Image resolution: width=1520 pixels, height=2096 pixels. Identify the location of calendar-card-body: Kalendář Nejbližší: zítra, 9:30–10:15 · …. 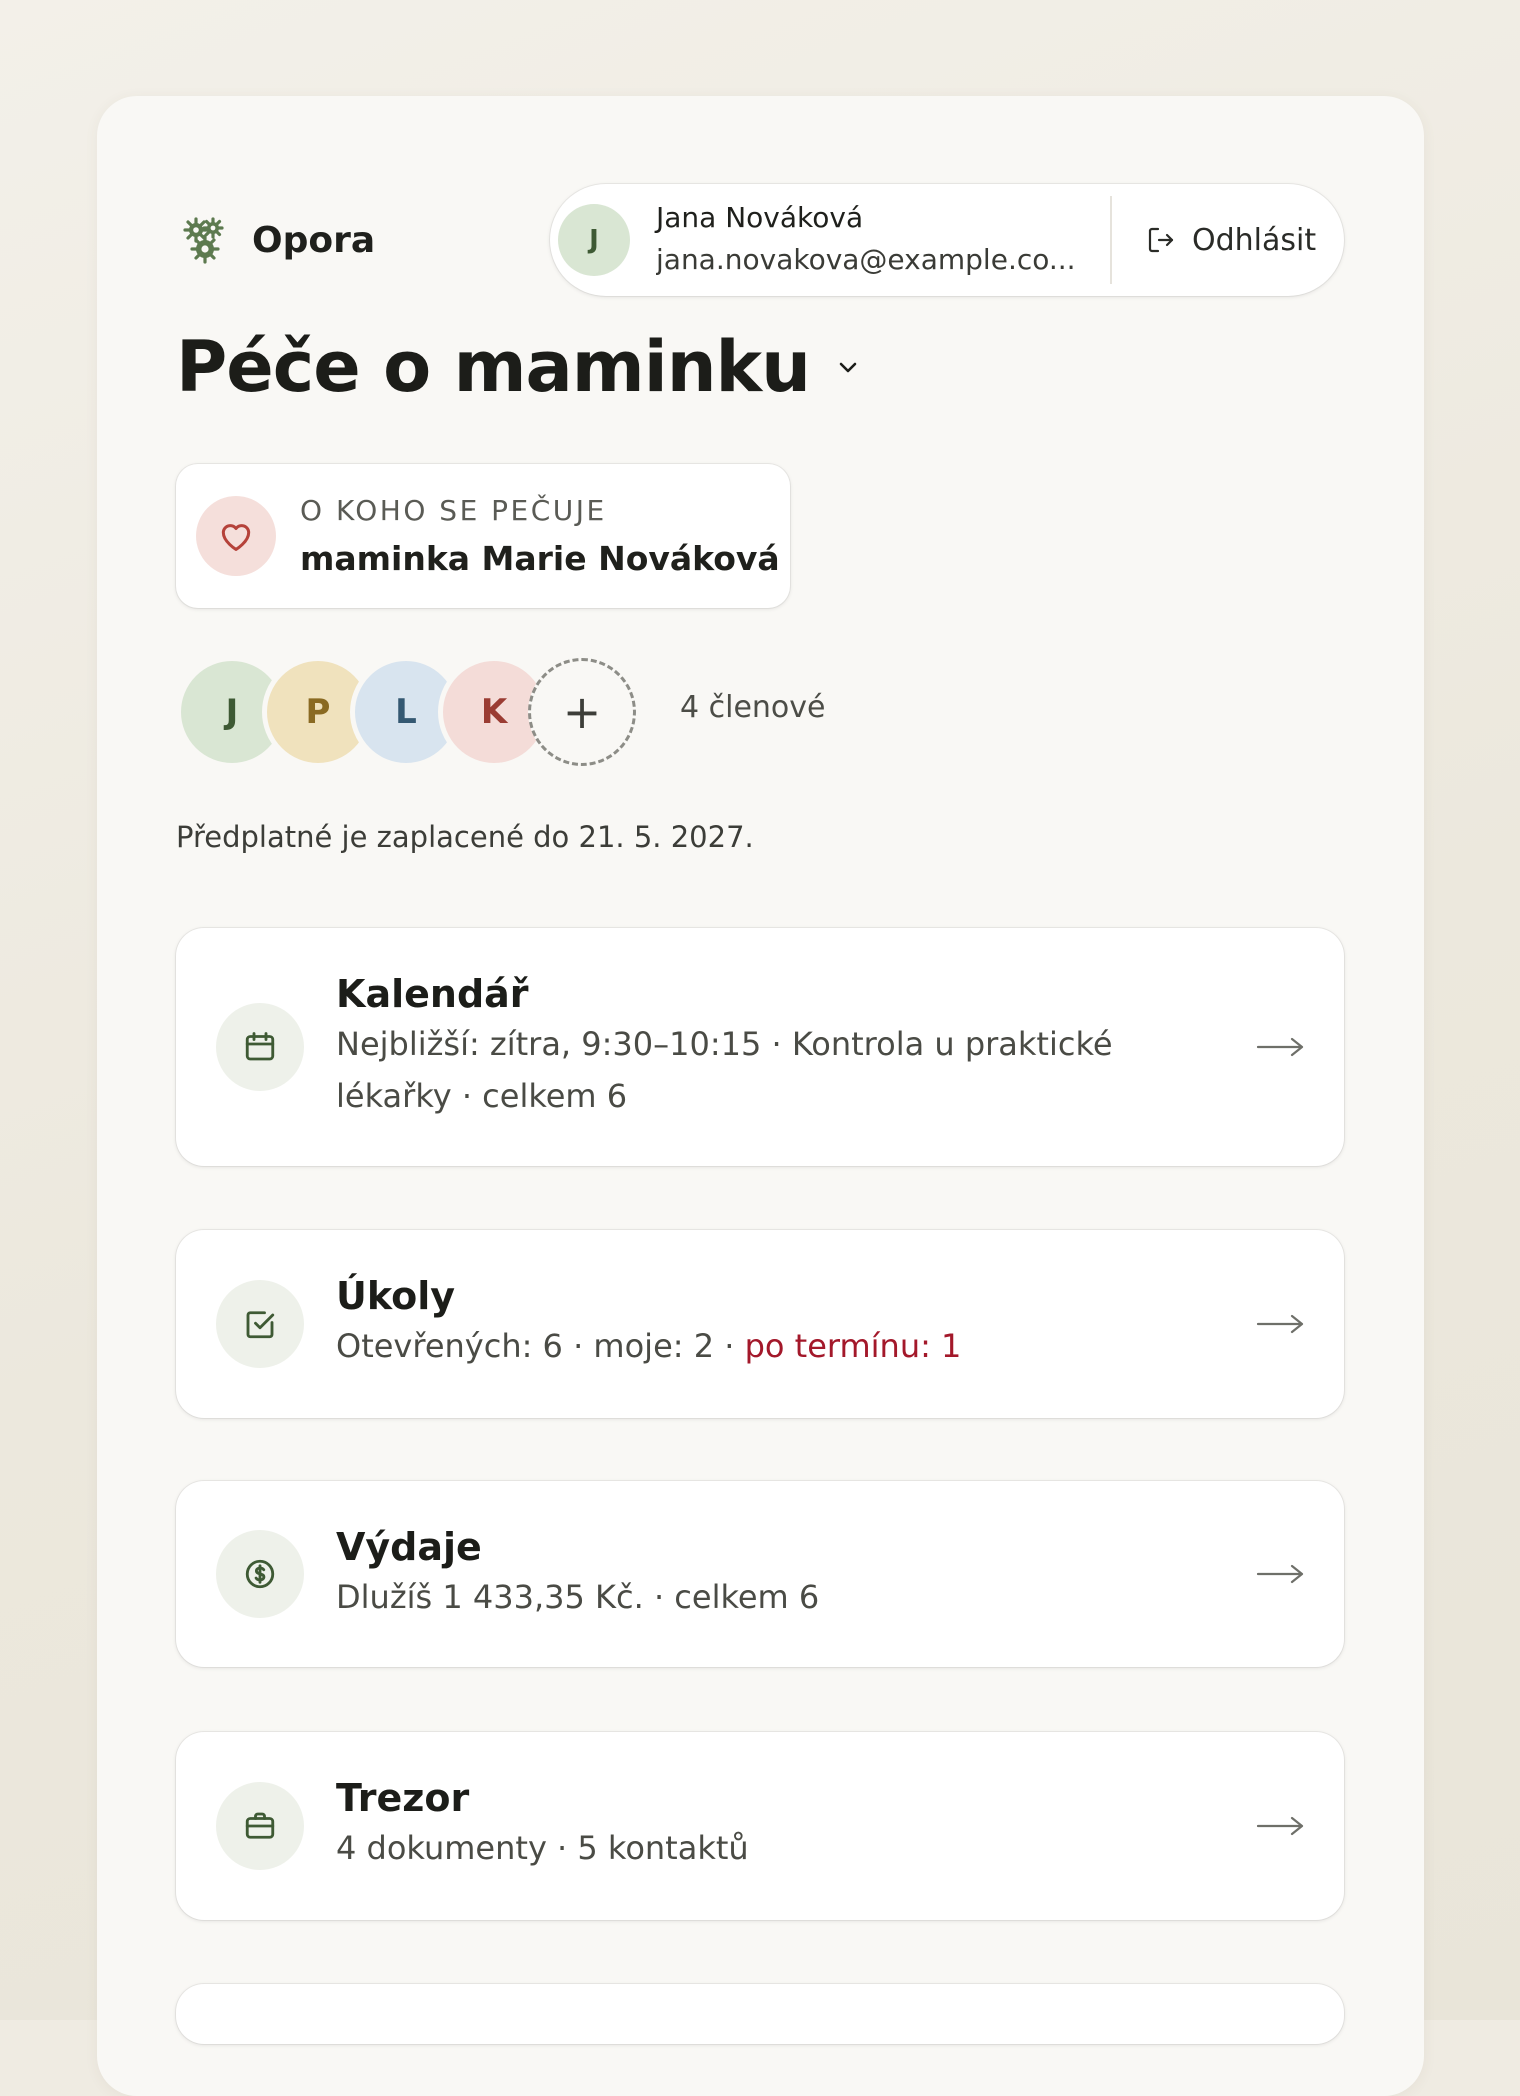
(770, 1047).